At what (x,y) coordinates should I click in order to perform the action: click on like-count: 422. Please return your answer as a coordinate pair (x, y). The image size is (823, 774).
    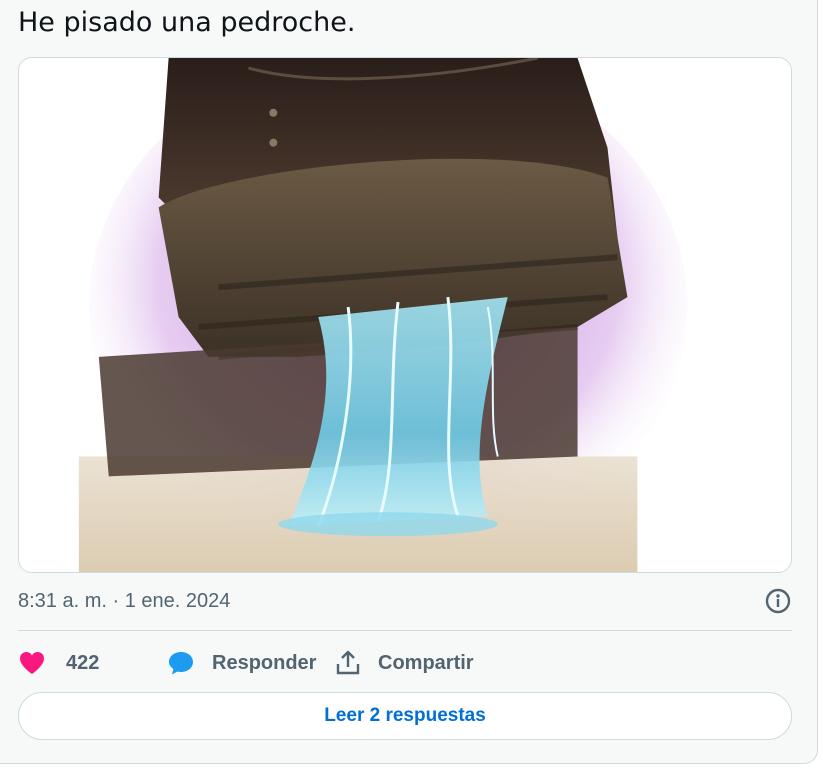
    Looking at the image, I should click on (83, 662).